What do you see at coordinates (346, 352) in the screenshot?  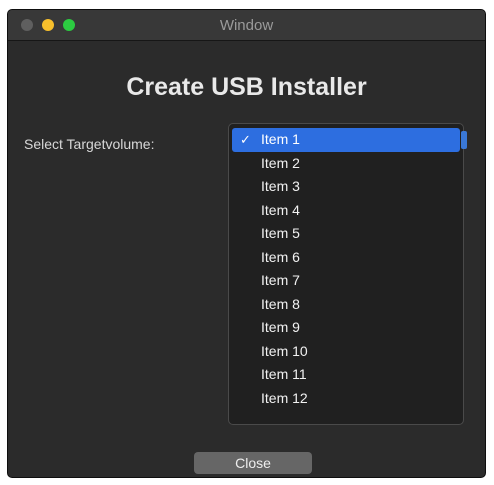 I see `menu-item-10: Item 10` at bounding box center [346, 352].